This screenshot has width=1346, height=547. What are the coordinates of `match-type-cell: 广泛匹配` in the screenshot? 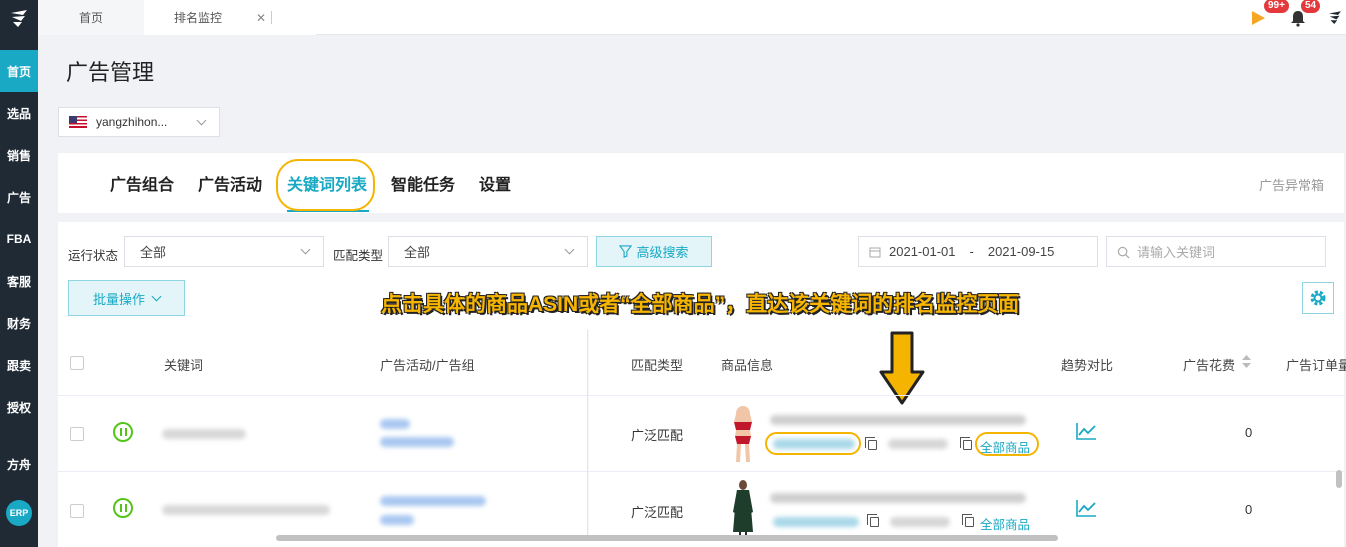 It's located at (657, 435).